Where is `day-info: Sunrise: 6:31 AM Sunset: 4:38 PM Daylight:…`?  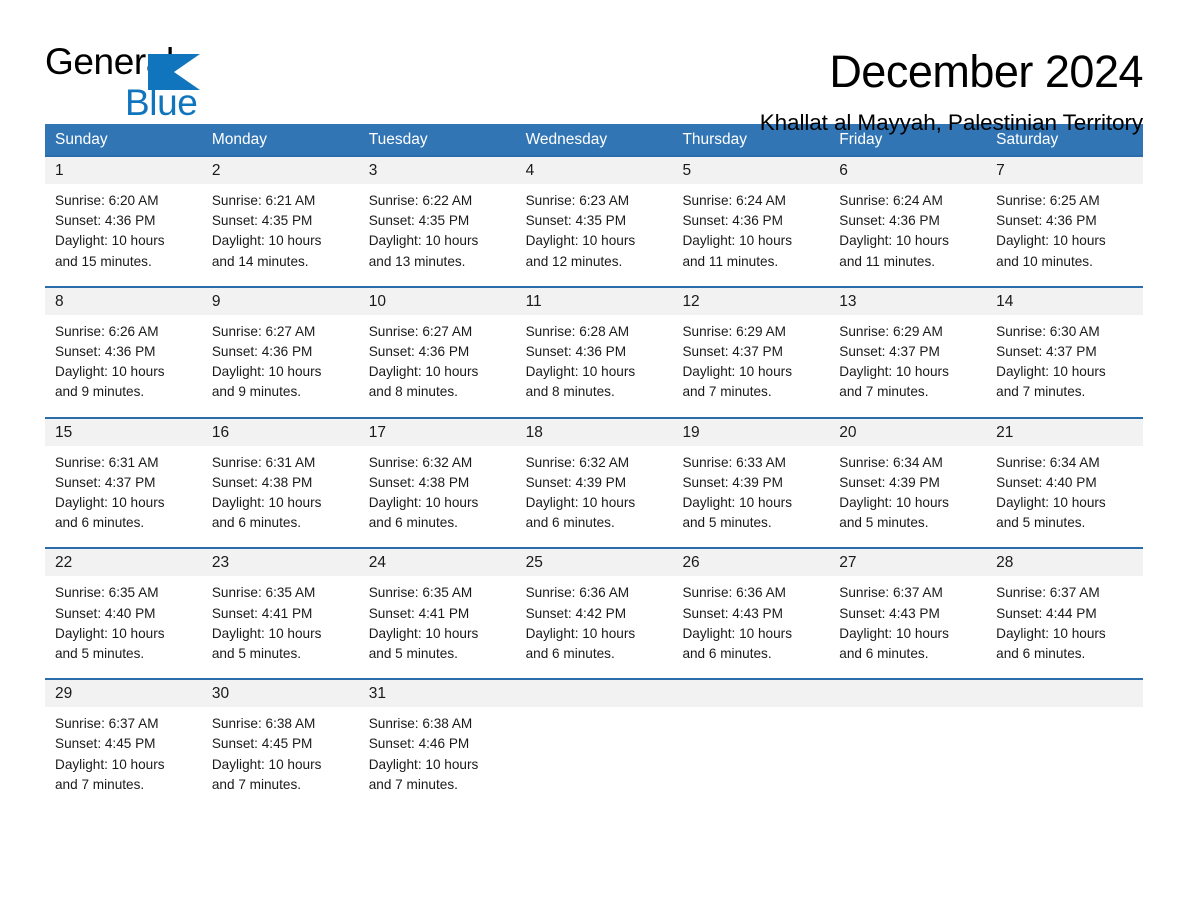 day-info: Sunrise: 6:31 AM Sunset: 4:38 PM Daylight:… is located at coordinates (280, 497).